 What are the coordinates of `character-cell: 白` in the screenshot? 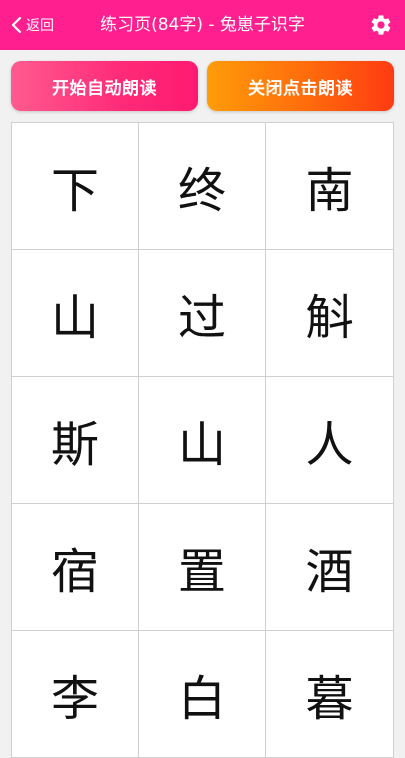 It's located at (202, 694).